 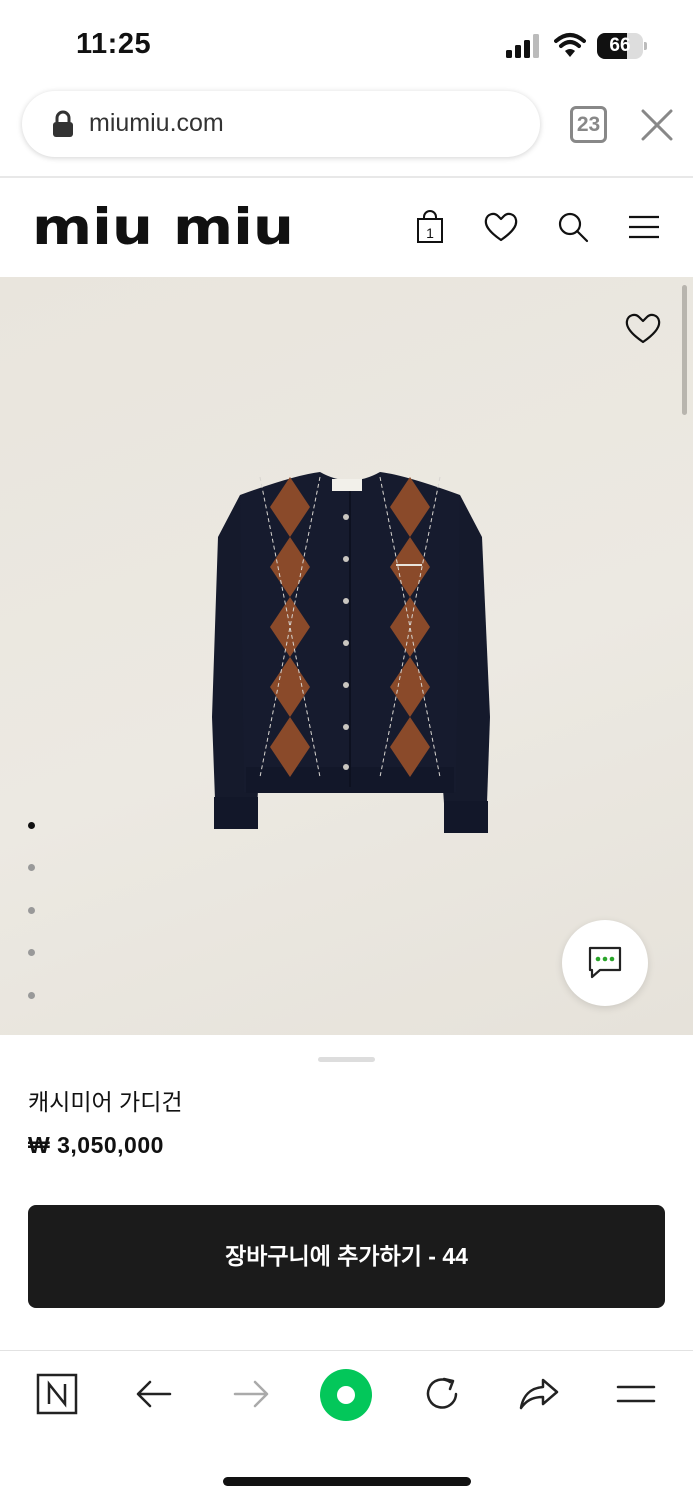 I want to click on miu-miu-logo: miu miu, so click(x=163, y=226).